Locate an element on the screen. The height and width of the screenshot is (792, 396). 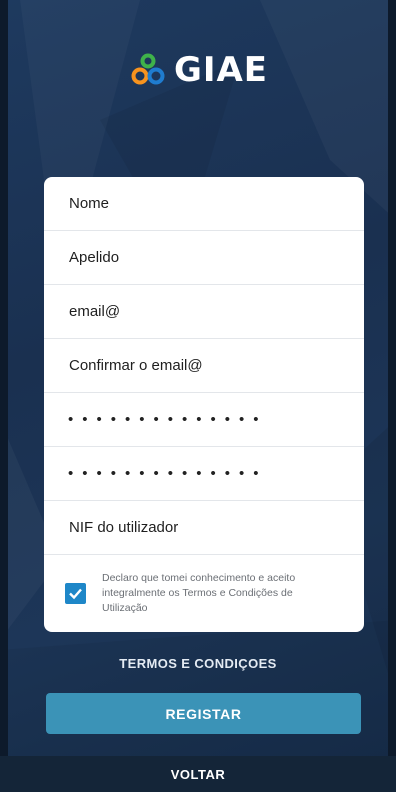
confirm-password-input: •••••••••••••• is located at coordinates (204, 474).